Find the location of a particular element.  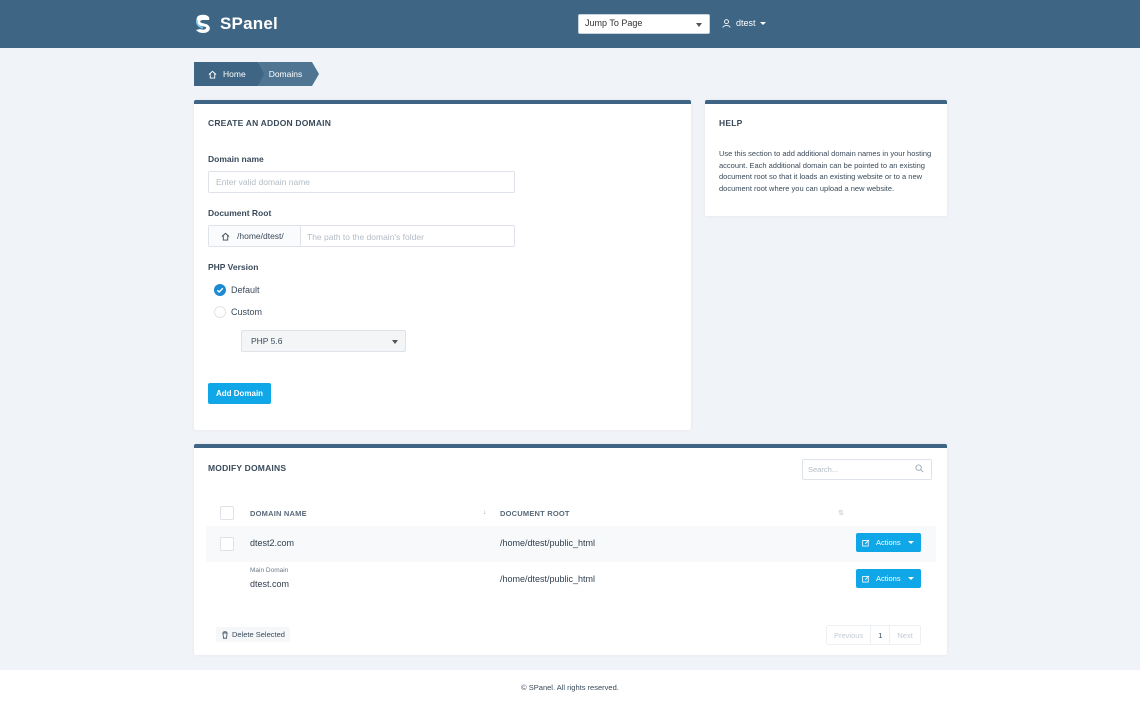

document-root-prefix: /home/dtest/ is located at coordinates (255, 236).